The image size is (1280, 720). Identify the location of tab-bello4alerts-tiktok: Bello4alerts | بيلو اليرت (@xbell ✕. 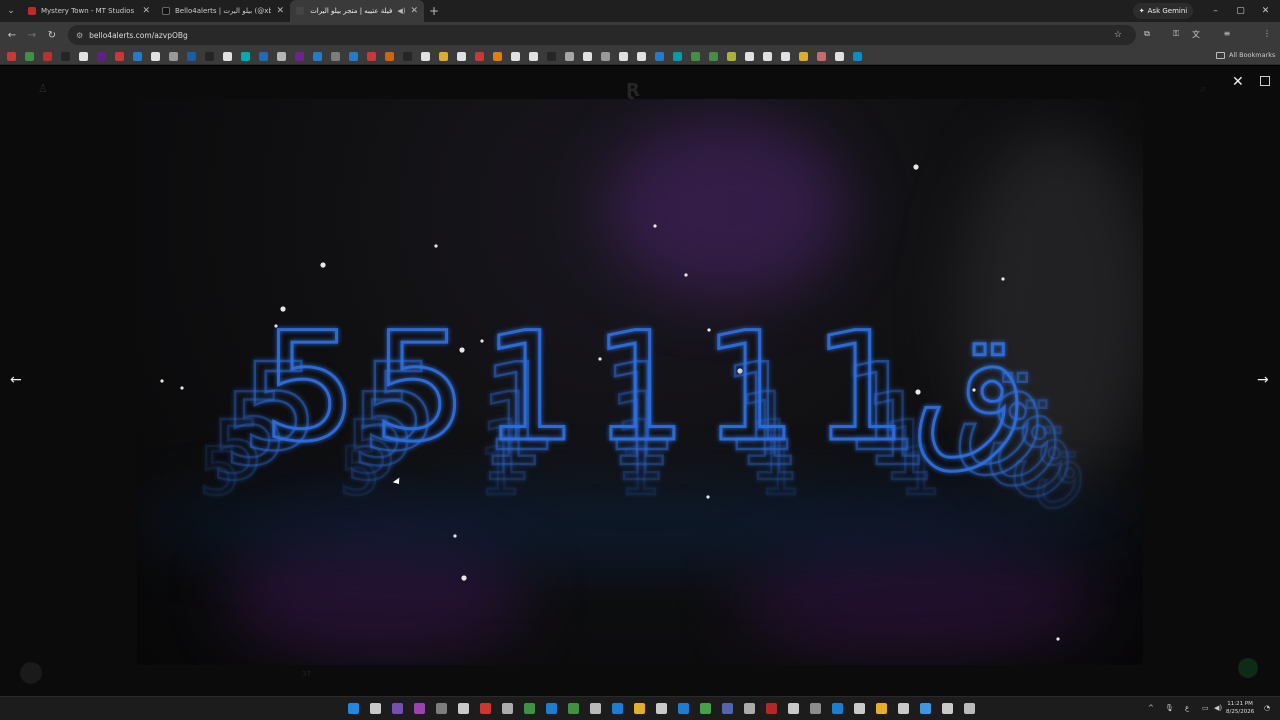
(223, 11).